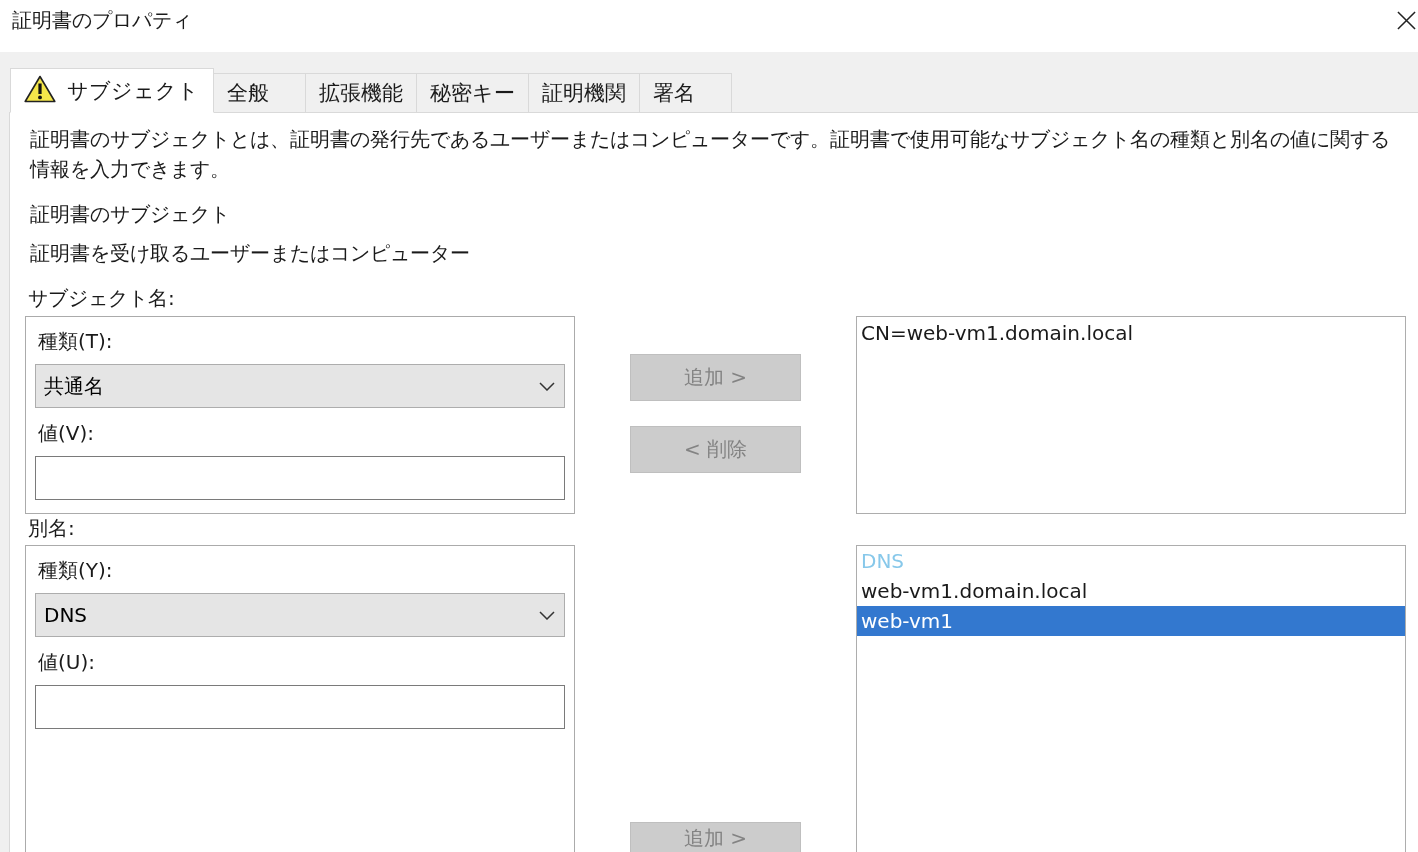 The image size is (1418, 852). Describe the element at coordinates (1131, 415) in the screenshot. I see `list-box: CN=web-vm1.domain.local` at that location.